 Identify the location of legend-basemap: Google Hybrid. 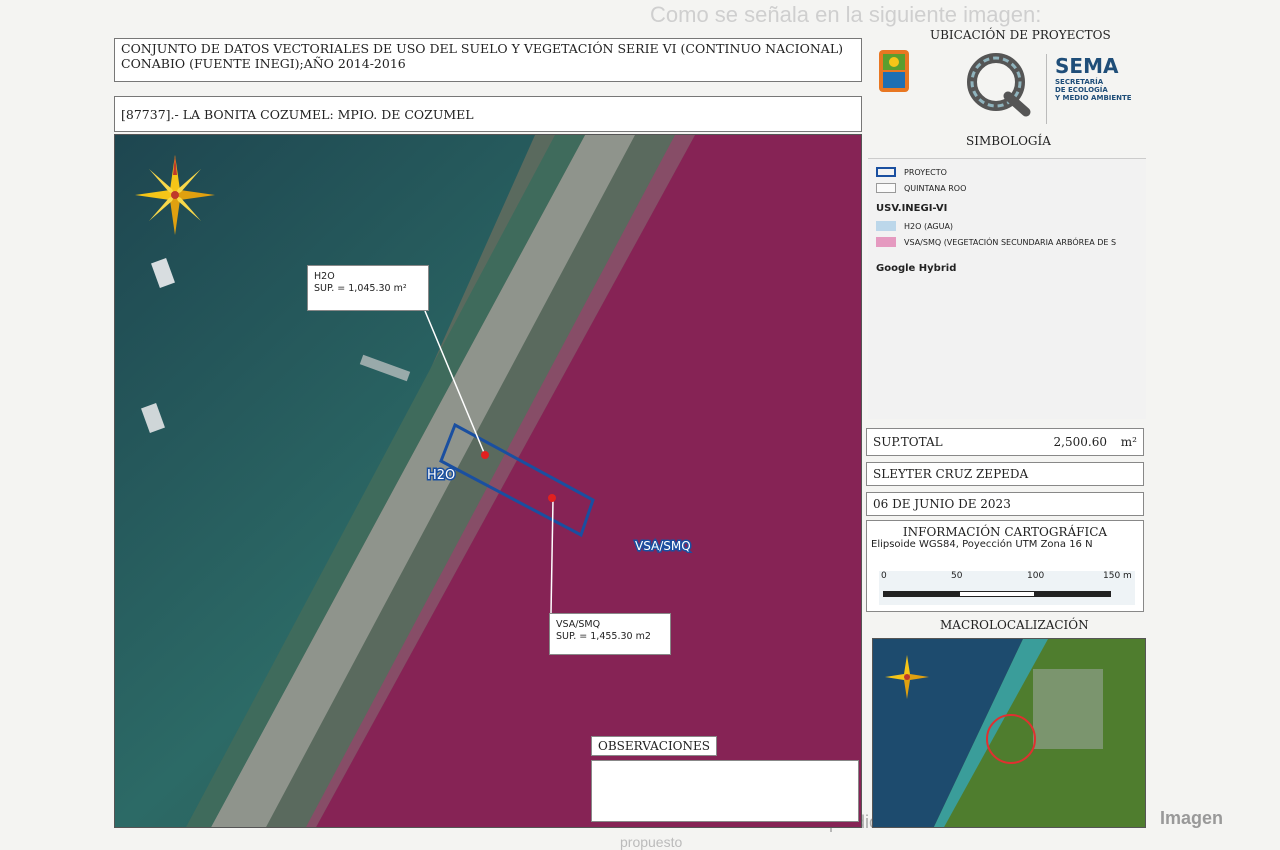
(916, 268).